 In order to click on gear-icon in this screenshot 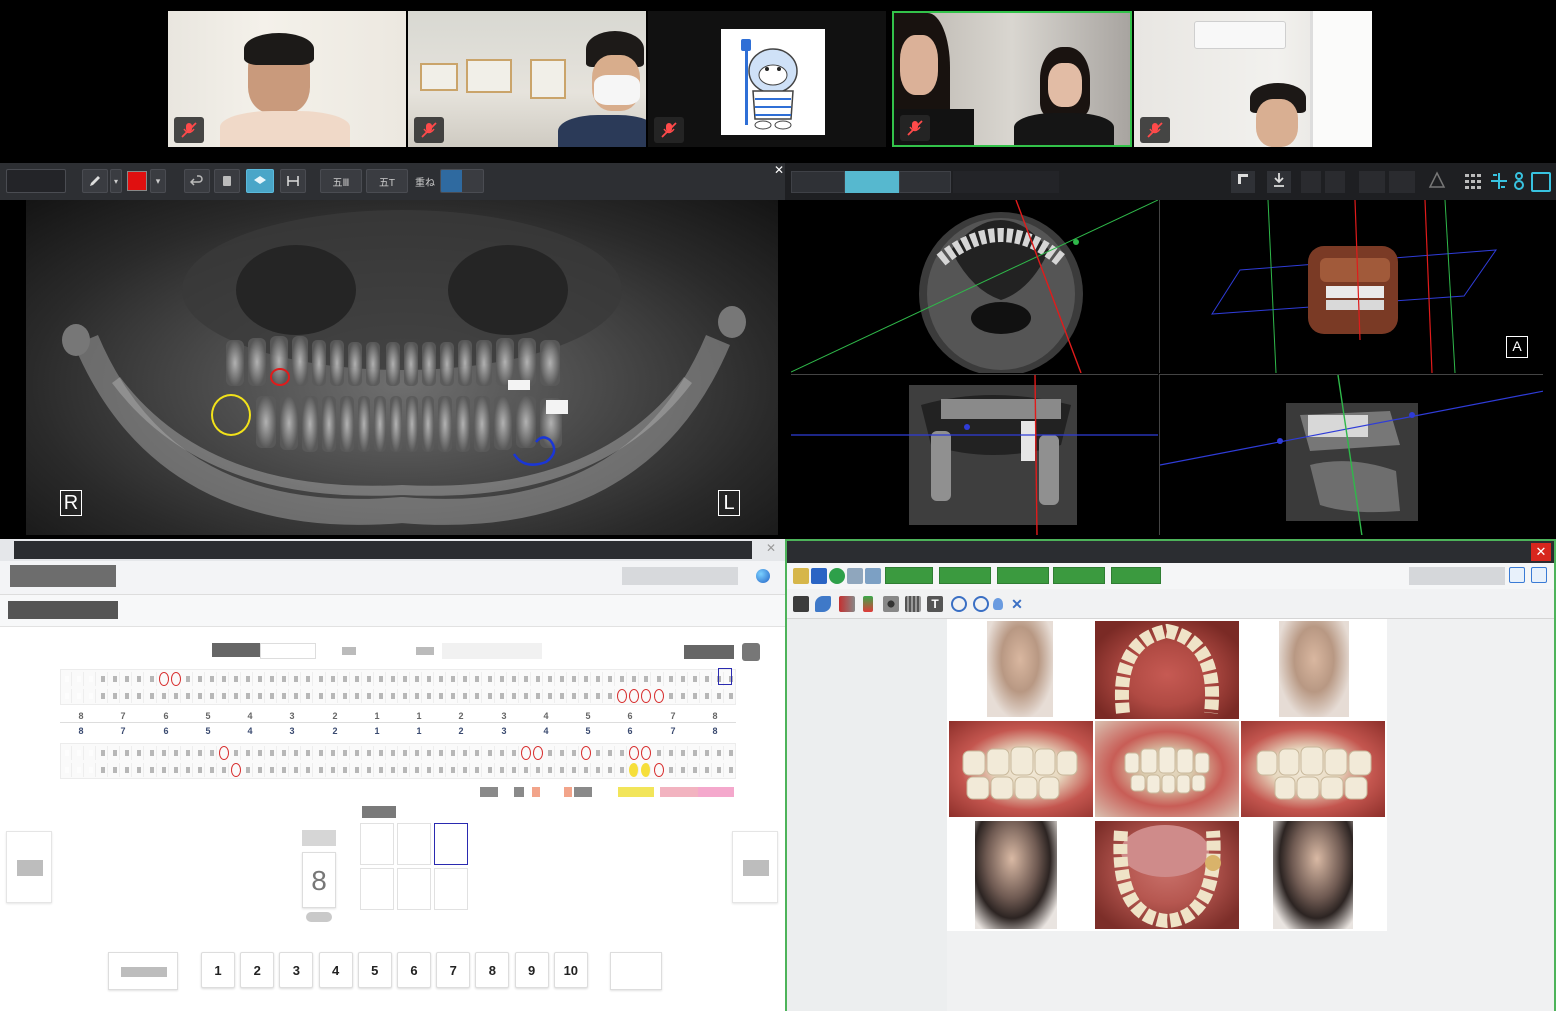, I will do `click(891, 604)`.